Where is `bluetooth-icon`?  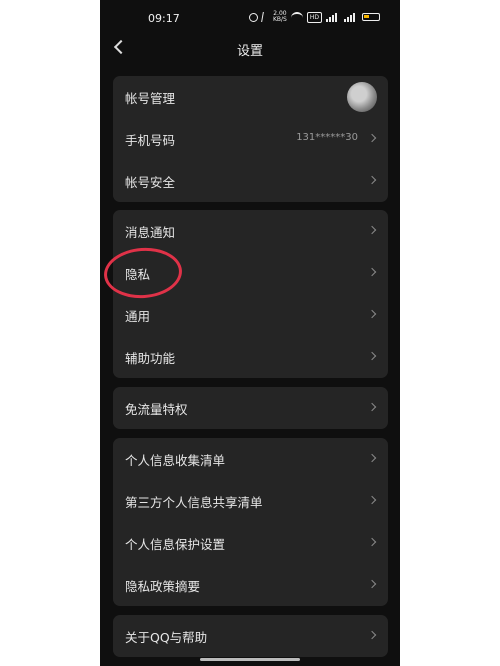 bluetooth-icon is located at coordinates (265, 17).